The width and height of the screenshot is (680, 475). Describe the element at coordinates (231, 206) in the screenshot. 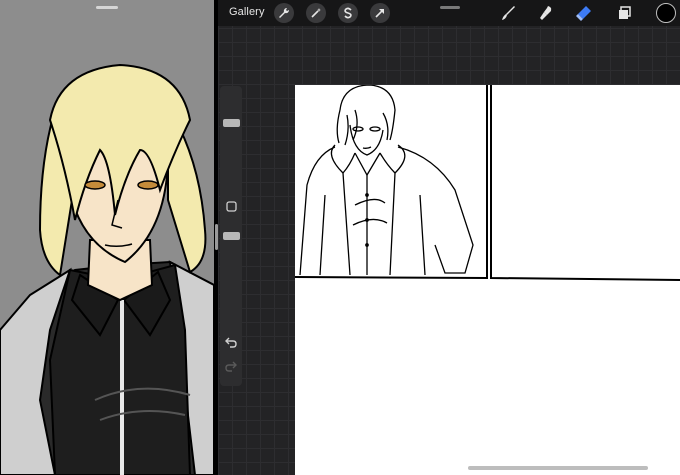

I see `modify-square-button` at that location.